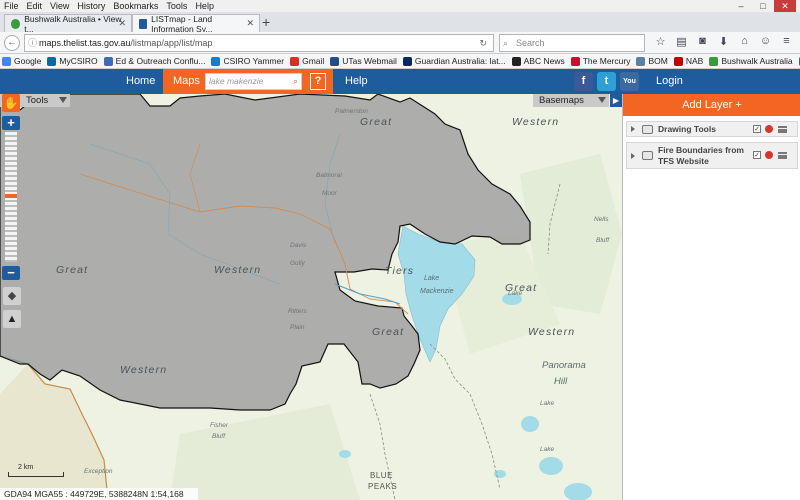 Image resolution: width=800 pixels, height=500 pixels. Describe the element at coordinates (171, 43) in the screenshot. I see `url-path: /listmap/app/list/map` at that location.